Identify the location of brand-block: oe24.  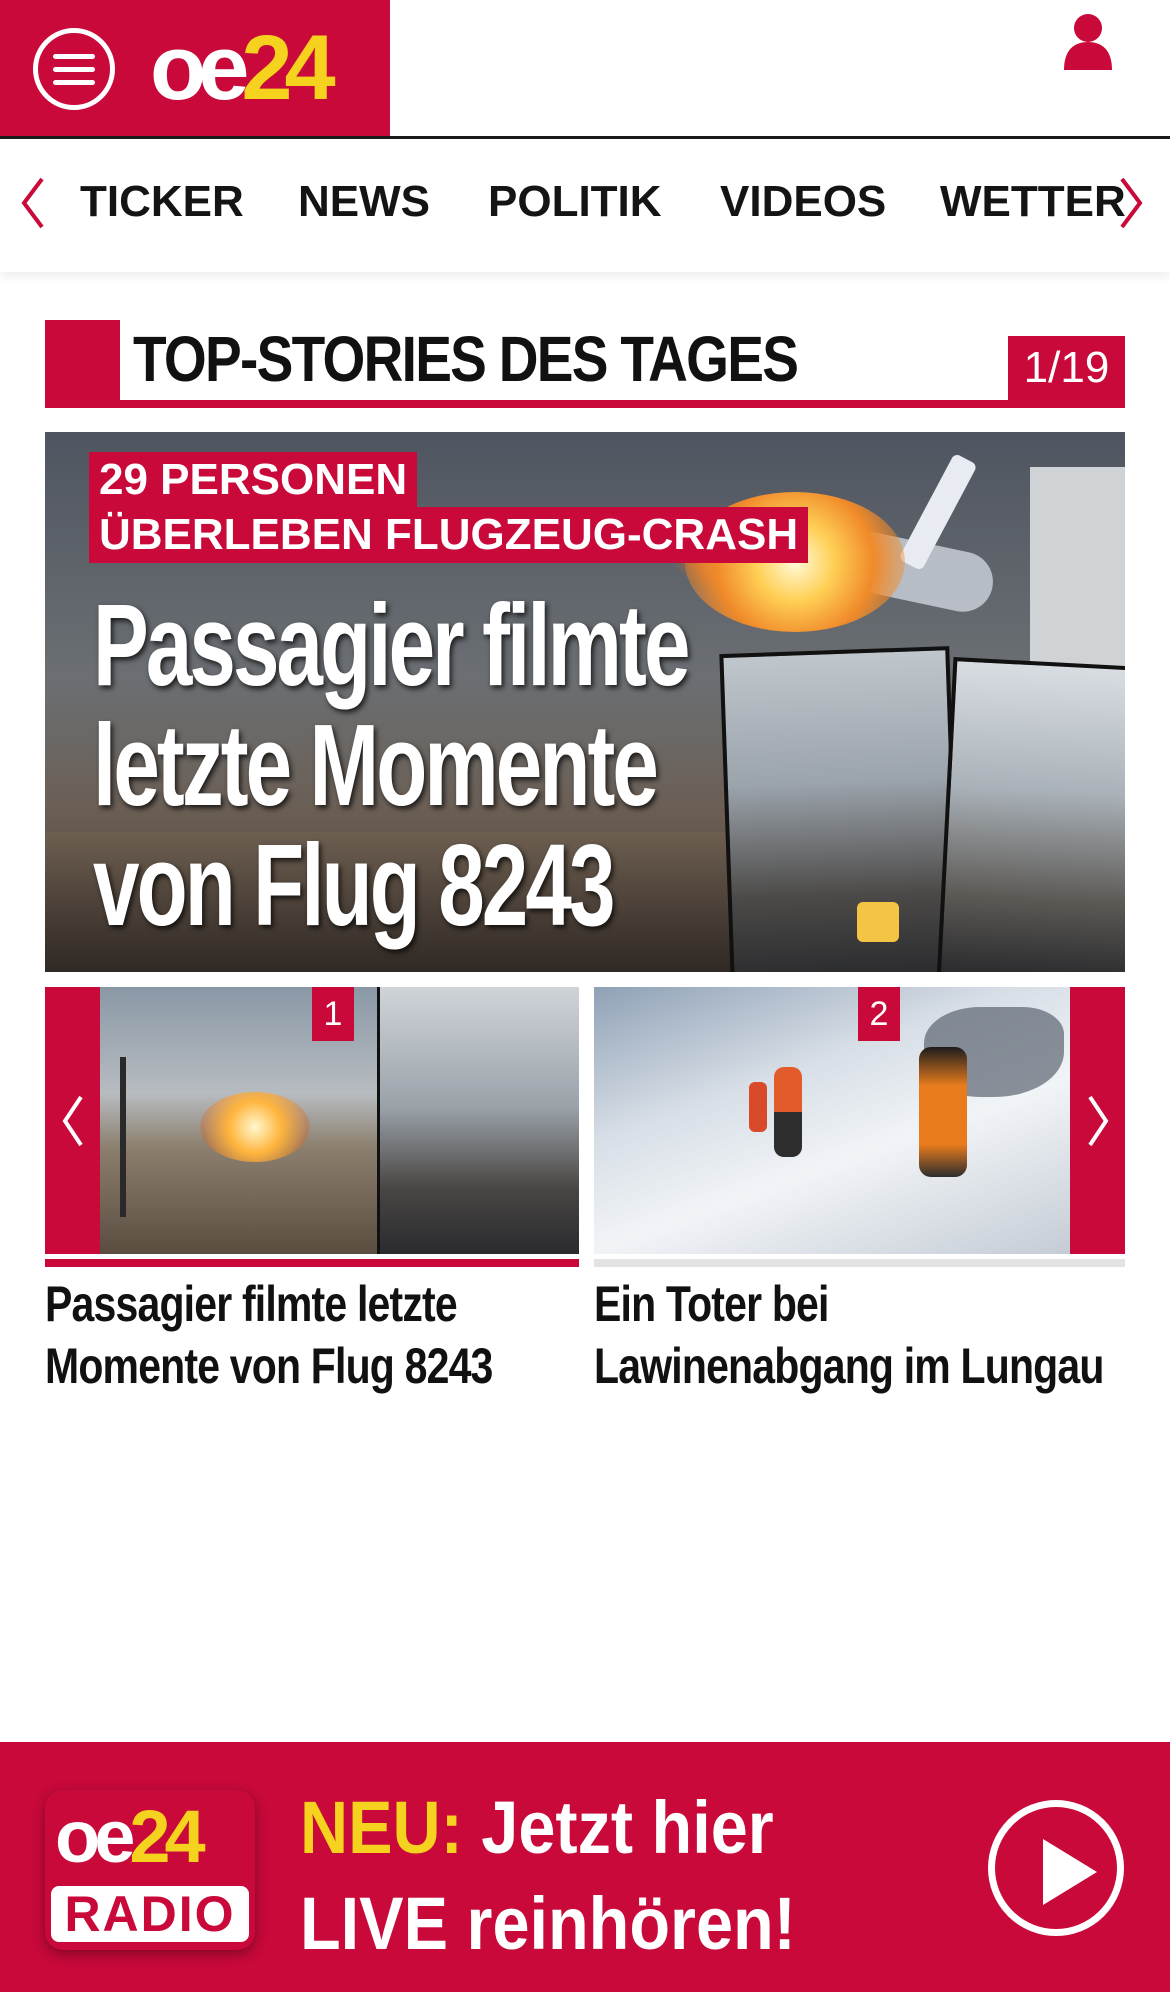
(195, 68).